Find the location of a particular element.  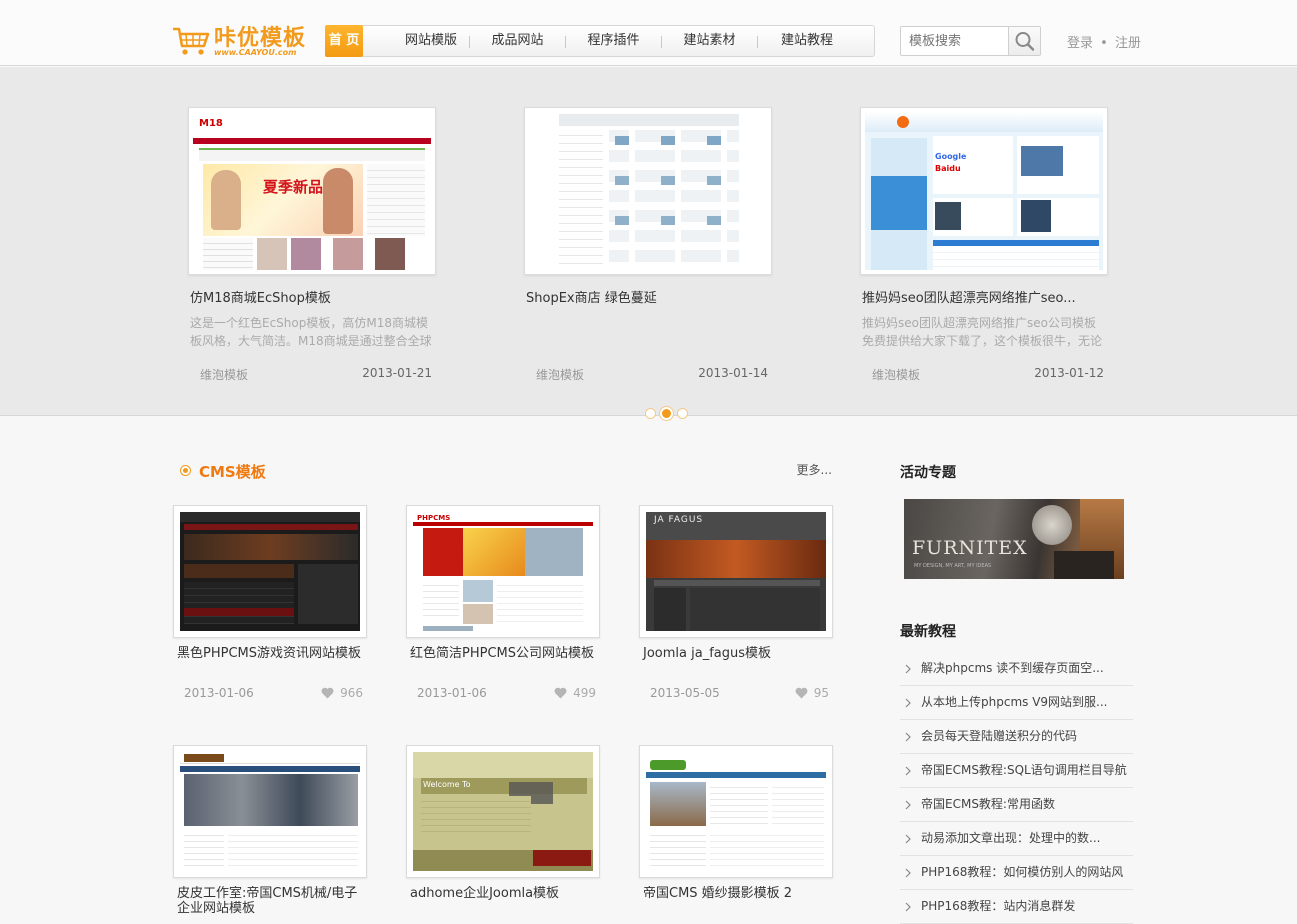

login-link: 登录 is located at coordinates (1080, 43).